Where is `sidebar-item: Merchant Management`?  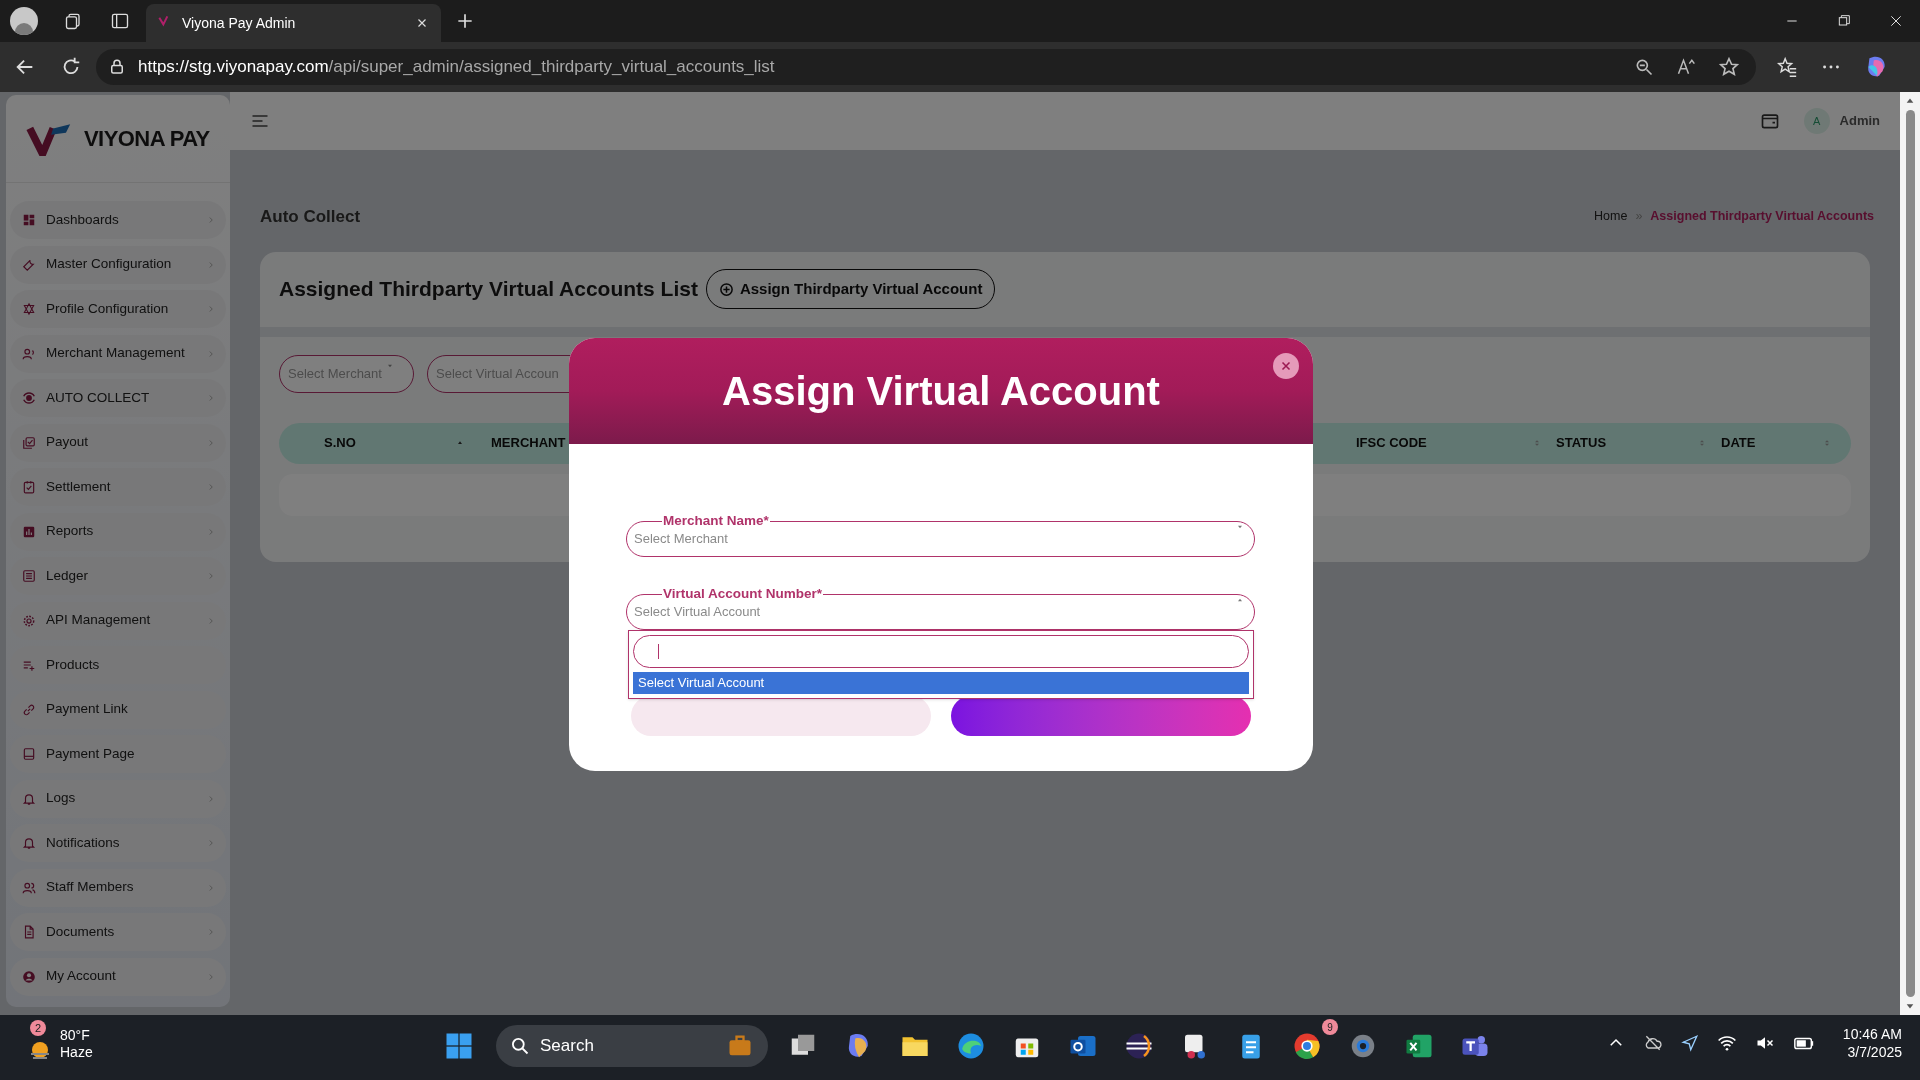
sidebar-item: Merchant Management is located at coordinates (118, 353).